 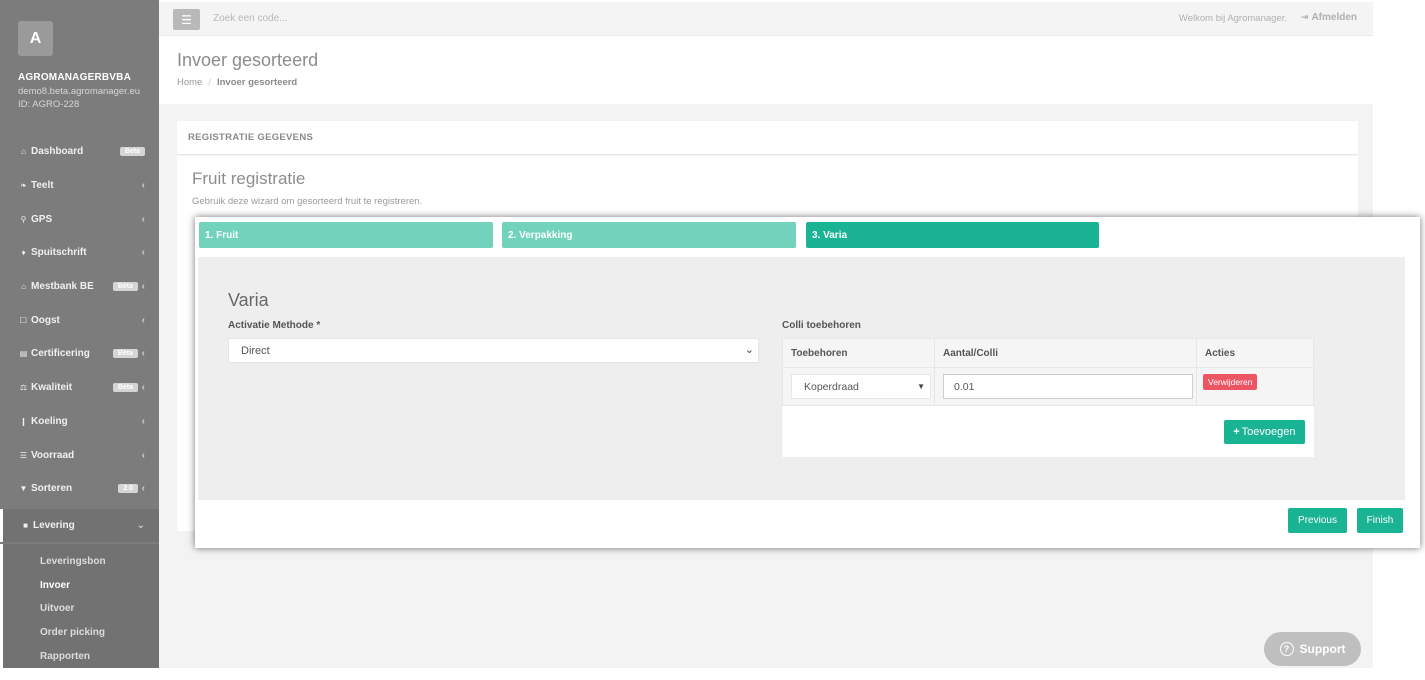 I want to click on panel-title: REGISTRATIE GEGEVENS, so click(x=767, y=138).